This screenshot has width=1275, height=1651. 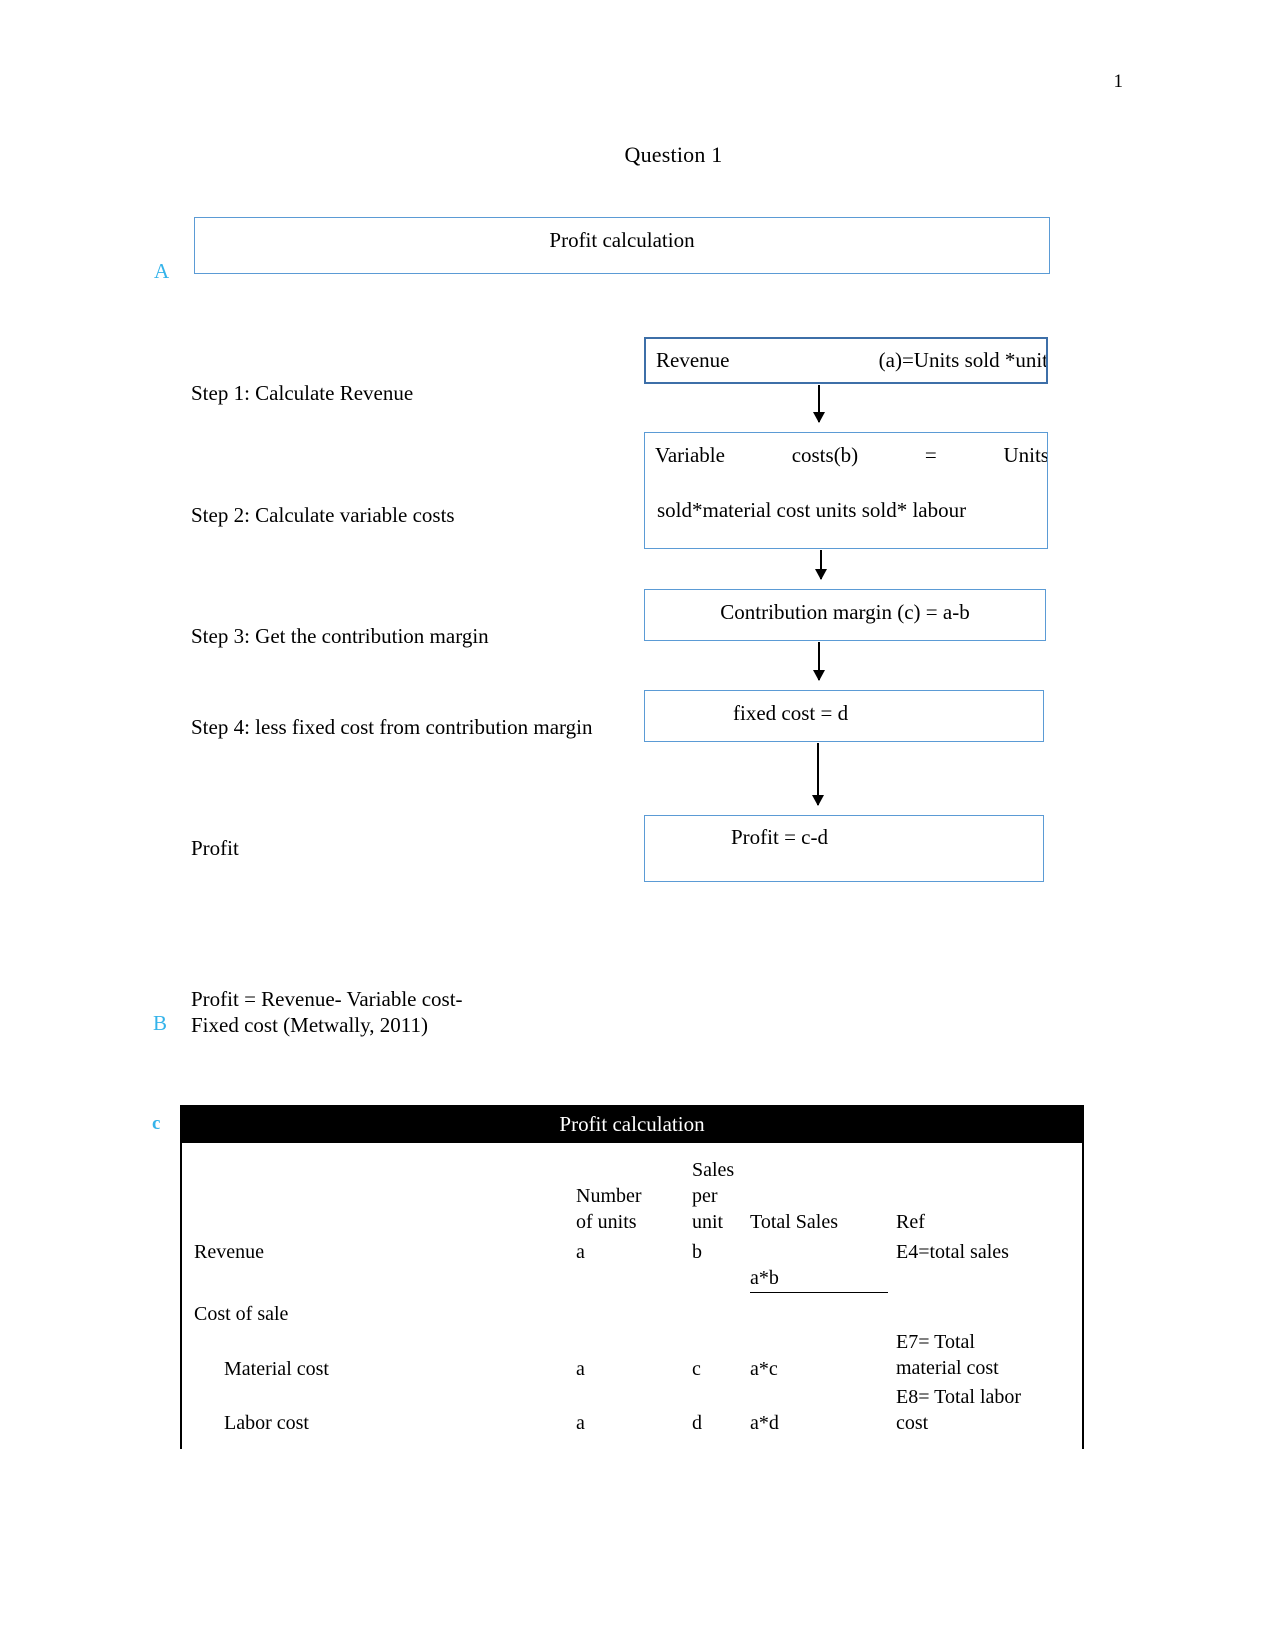 I want to click on page-title-text: Question 1, so click(x=673, y=154).